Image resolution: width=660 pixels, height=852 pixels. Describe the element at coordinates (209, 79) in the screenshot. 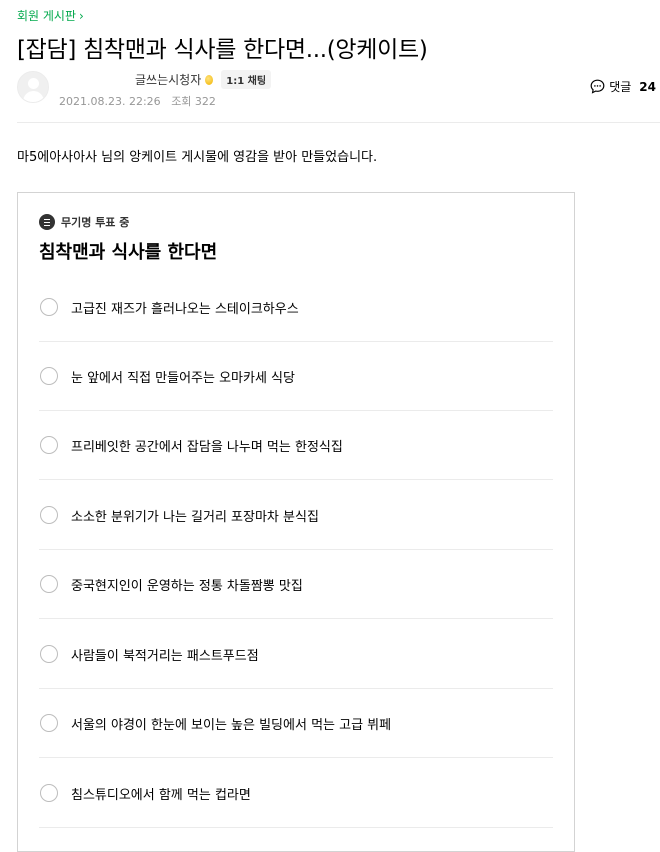

I see `member-level-icon` at that location.